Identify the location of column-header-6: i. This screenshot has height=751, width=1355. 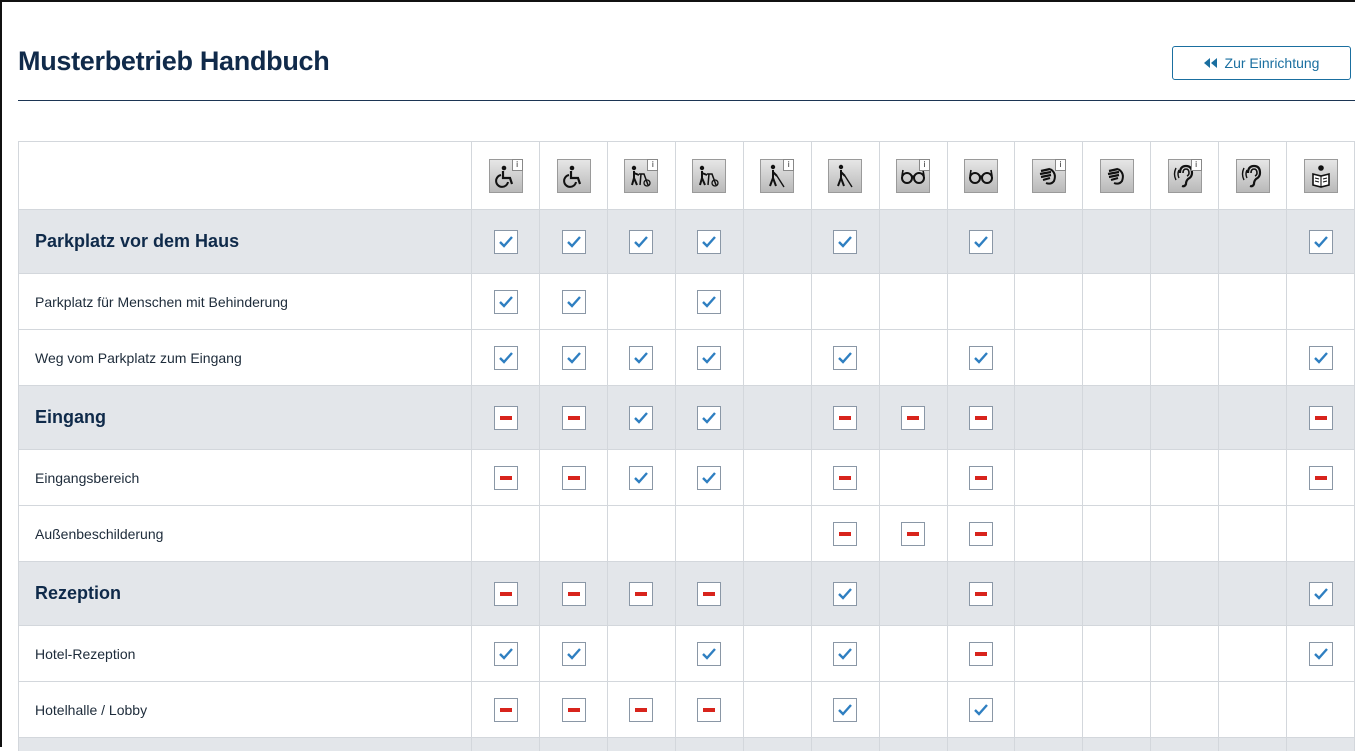
(913, 176).